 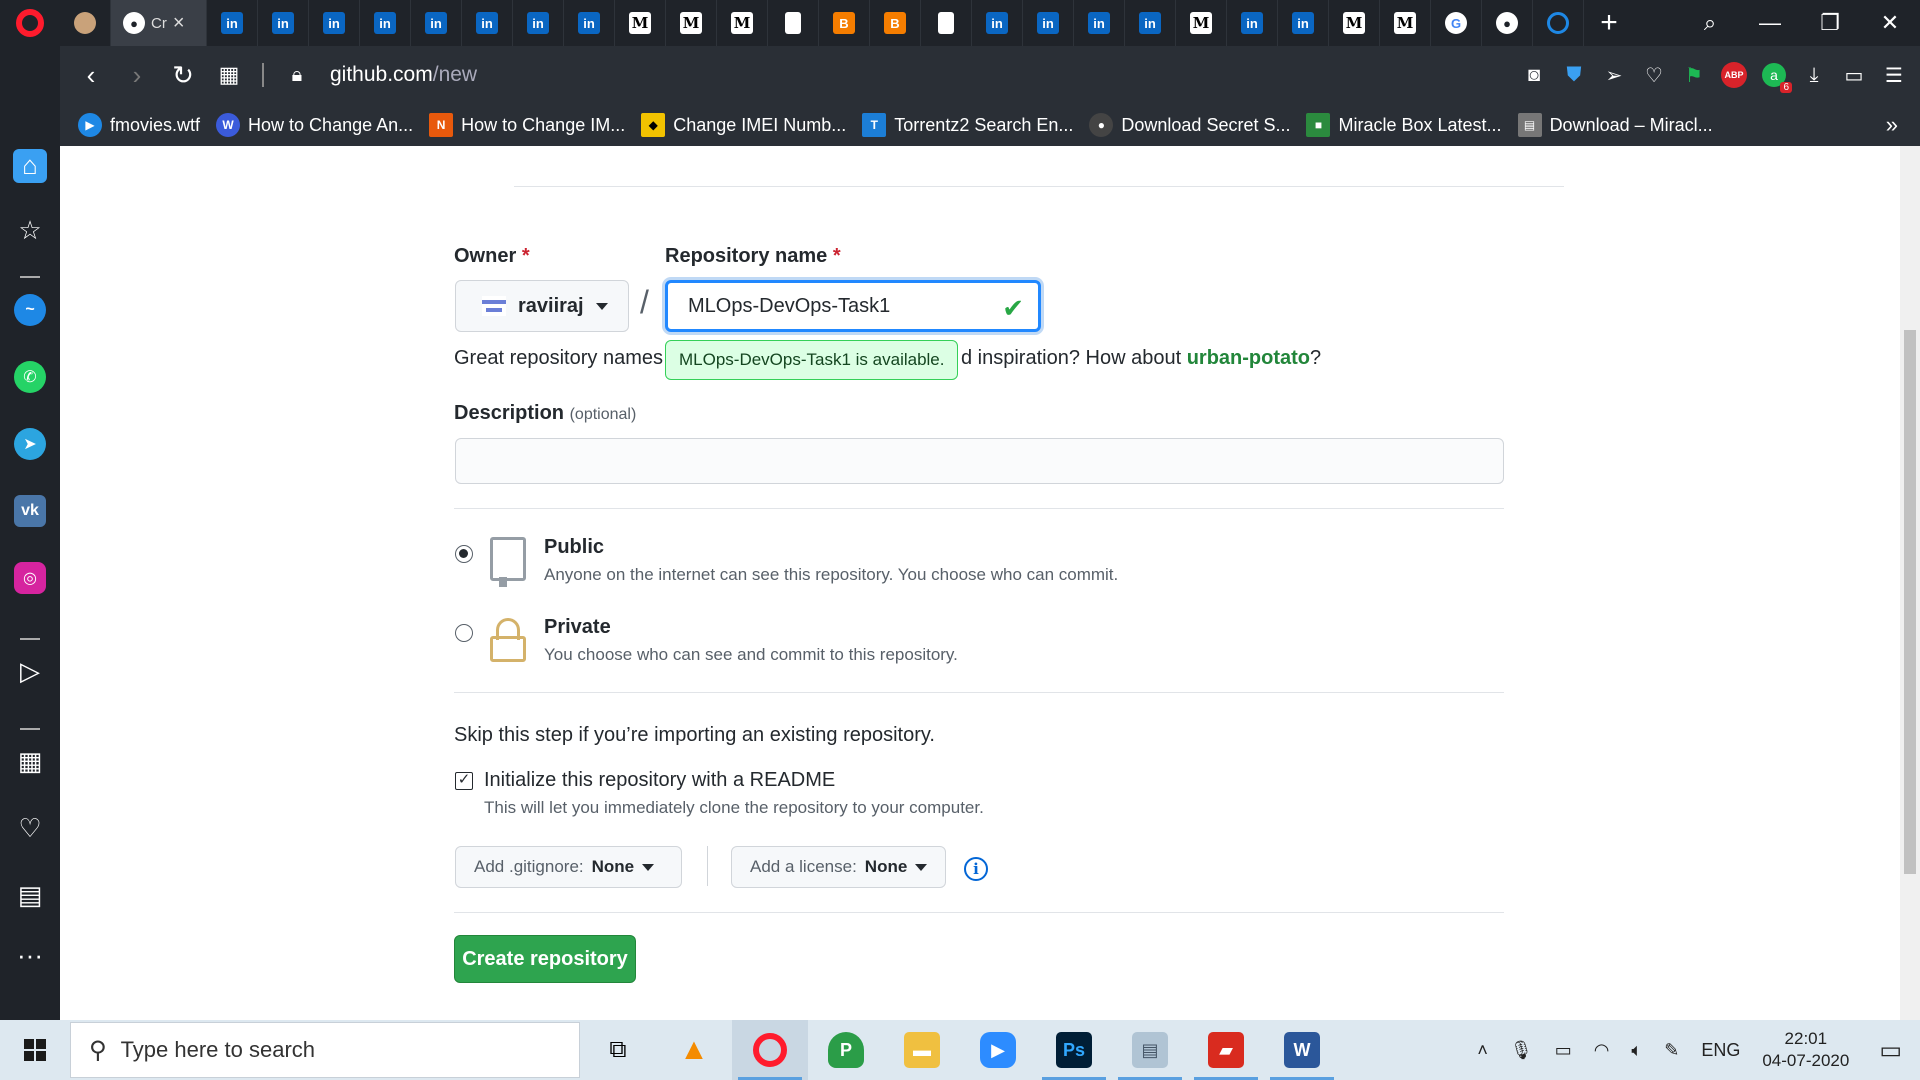 I want to click on tab-google: G, so click(x=1456, y=23).